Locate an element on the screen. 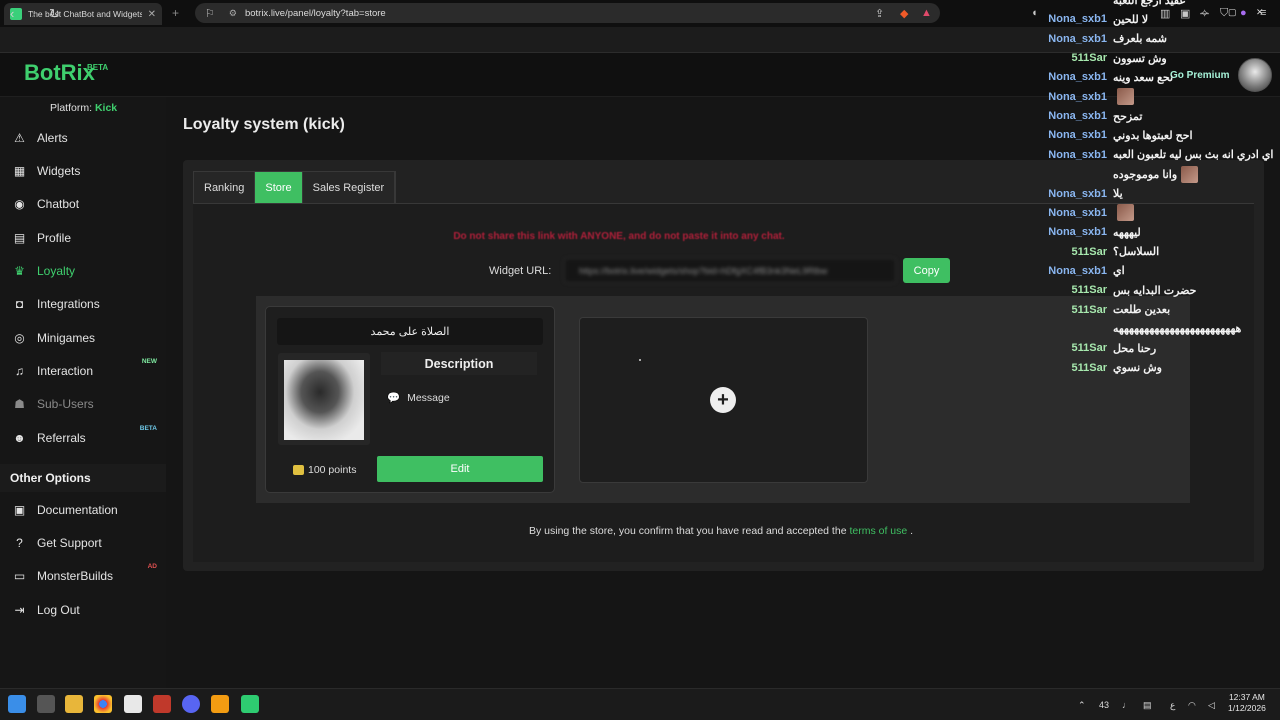 This screenshot has height=720, width=1280. notepad-icon is located at coordinates (133, 704).